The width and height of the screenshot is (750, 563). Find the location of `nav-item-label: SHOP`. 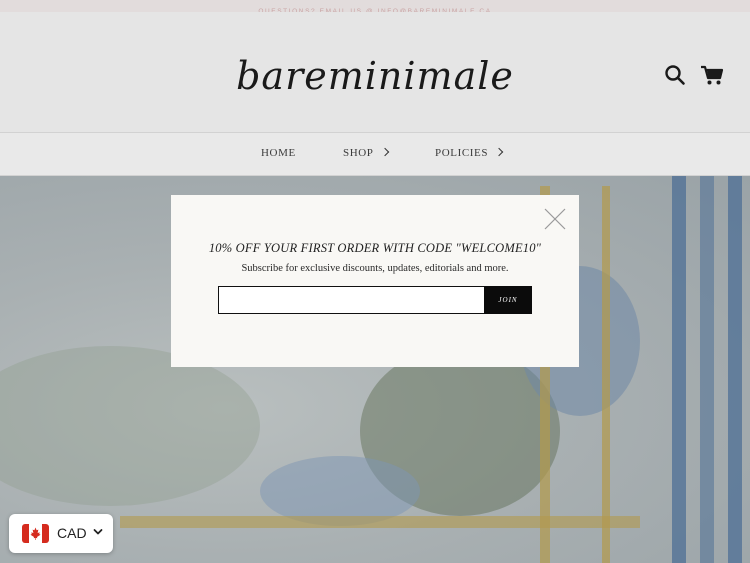

nav-item-label: SHOP is located at coordinates (358, 153).